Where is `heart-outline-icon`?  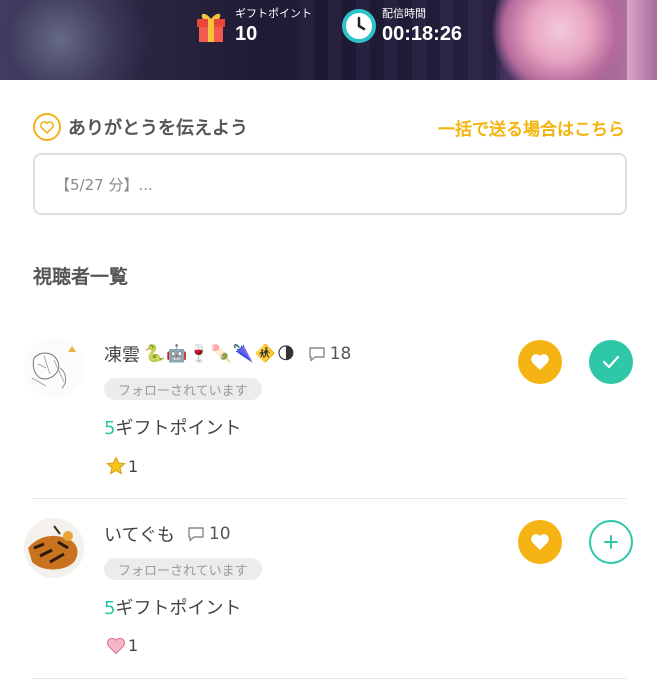 heart-outline-icon is located at coordinates (47, 127).